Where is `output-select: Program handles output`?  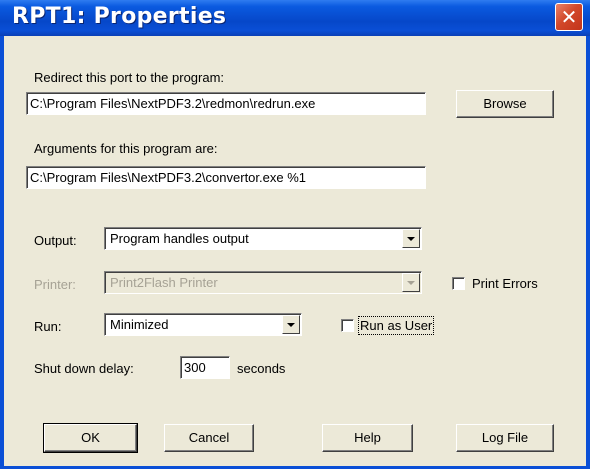 output-select: Program handles output is located at coordinates (263, 238).